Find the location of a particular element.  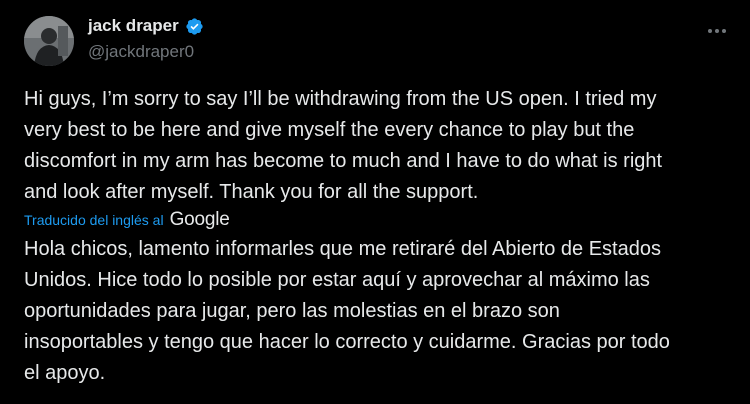

google-logo: Google is located at coordinates (199, 219).